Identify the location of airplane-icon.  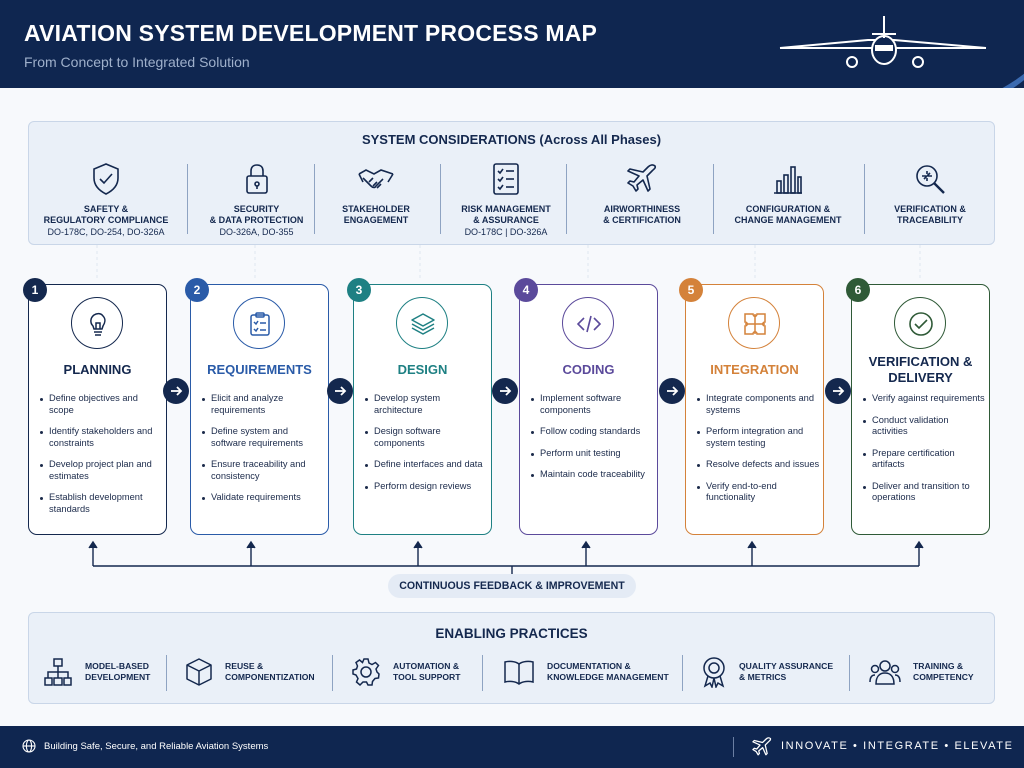
(642, 178).